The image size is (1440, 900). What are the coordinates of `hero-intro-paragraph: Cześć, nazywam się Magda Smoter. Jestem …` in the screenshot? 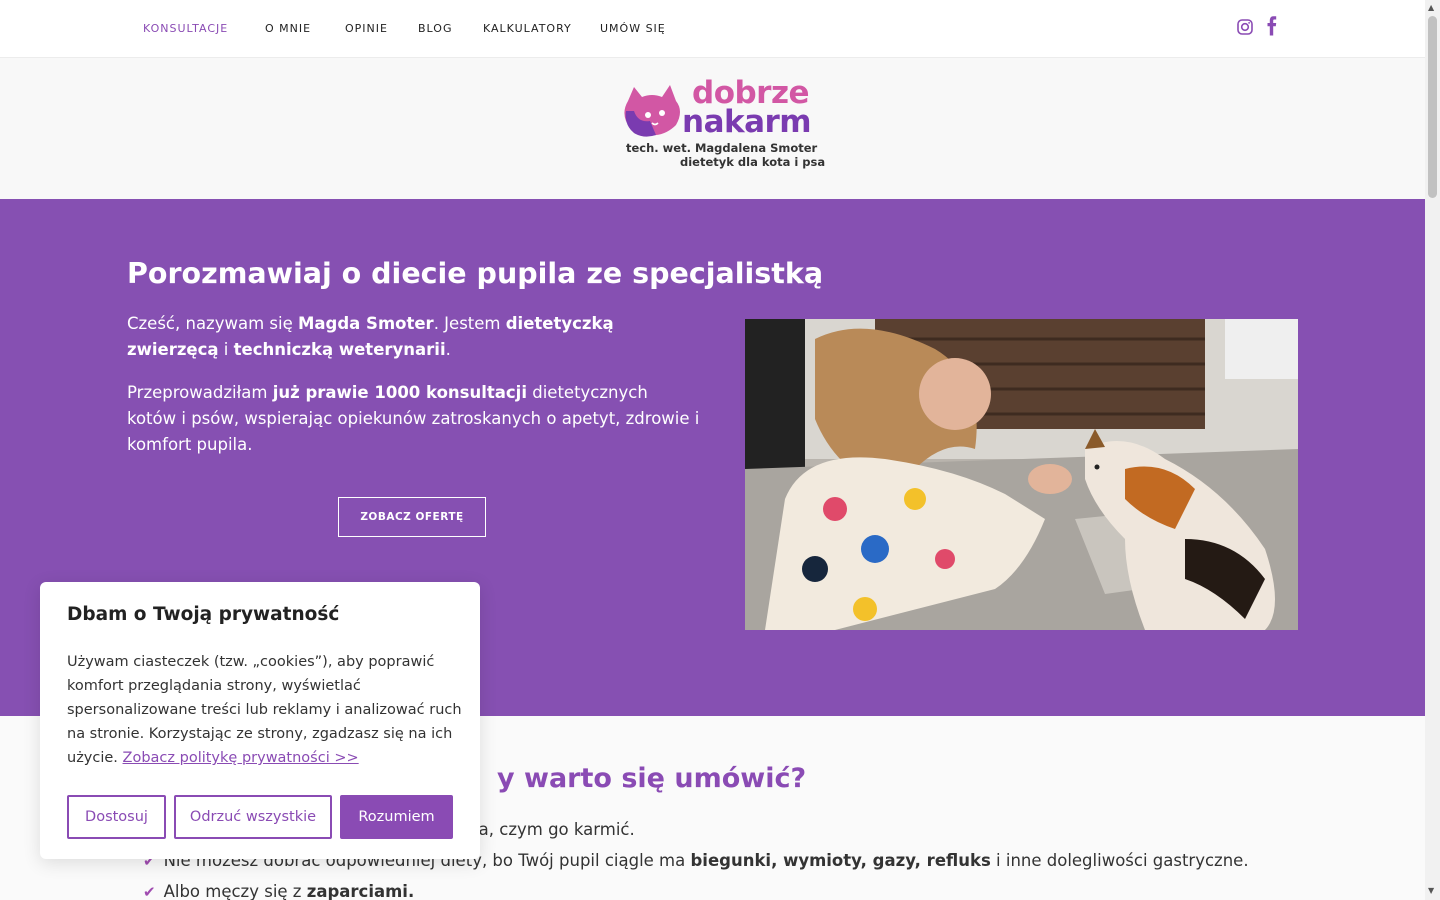 It's located at (370, 336).